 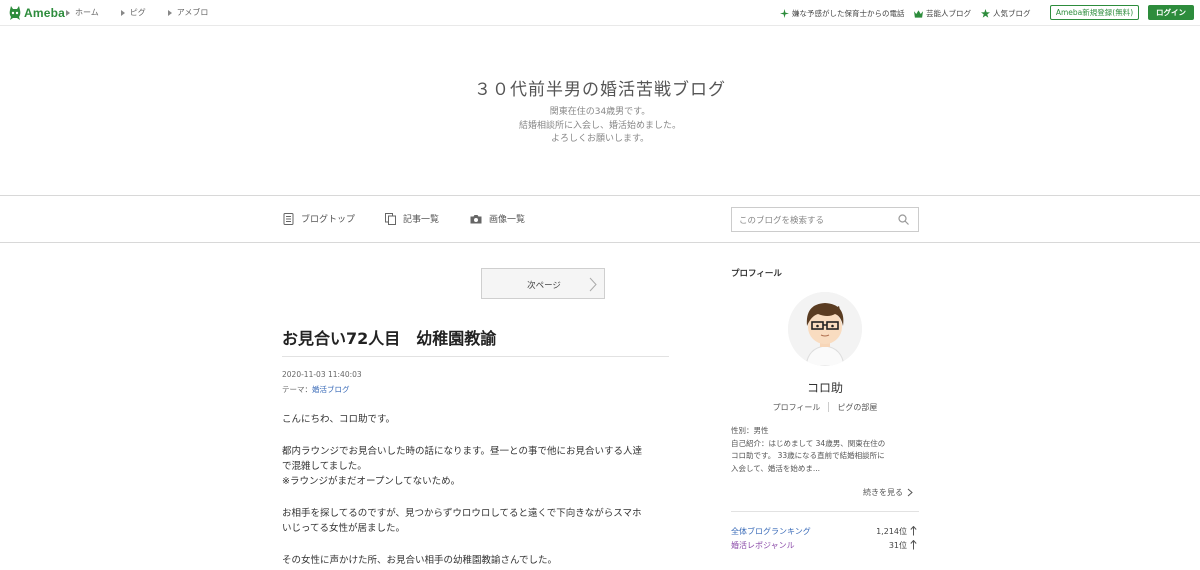 What do you see at coordinates (825, 546) in the screenshot?
I see `ranking-row-genre: 婚活レポジャンル 31位` at bounding box center [825, 546].